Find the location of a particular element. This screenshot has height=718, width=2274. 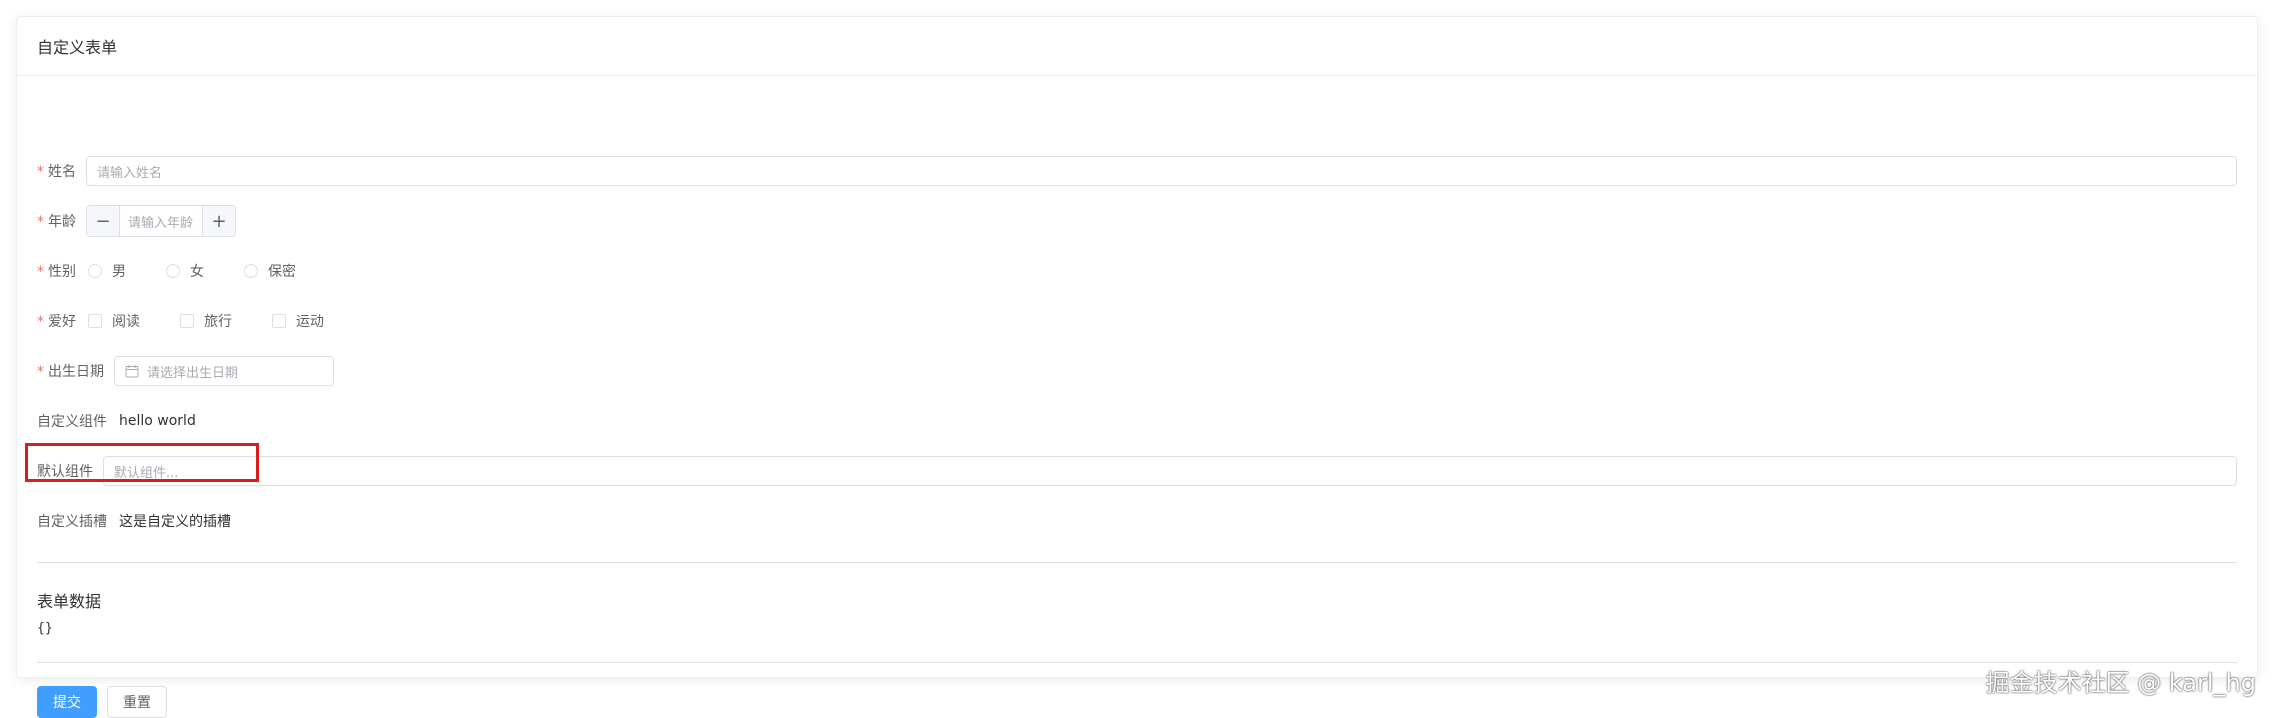

radio-male: 男 is located at coordinates (107, 271).